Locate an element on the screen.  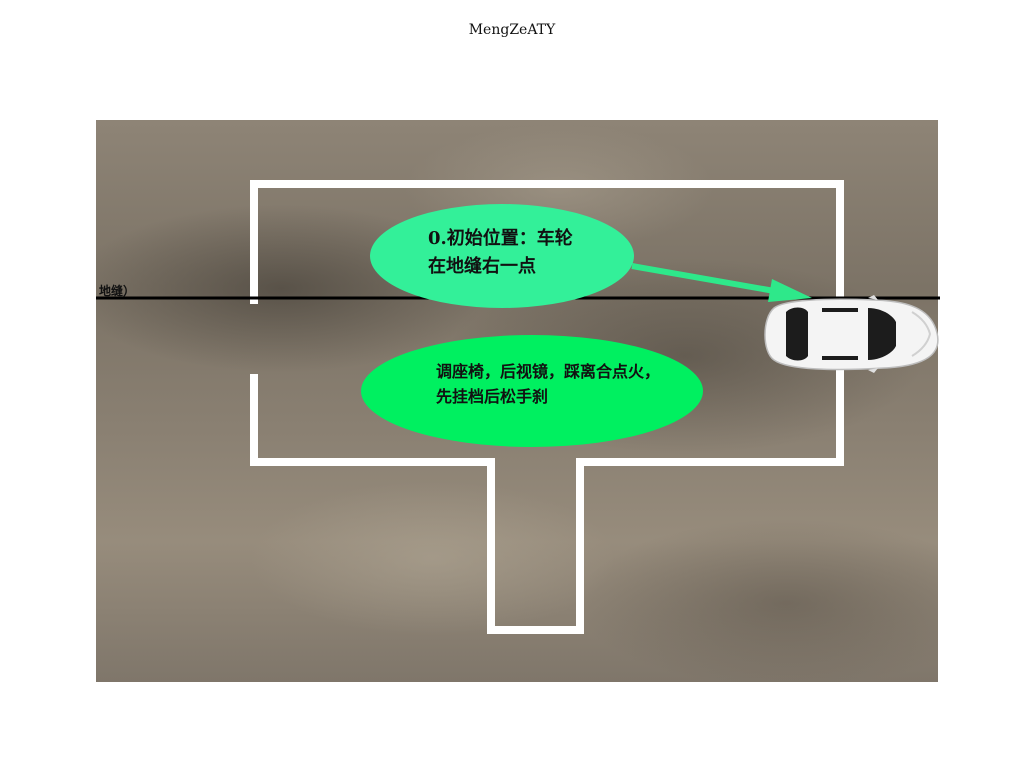
bubble-preparation-text: 调座椅，后视镜，踩离合点火， 先挂档后松手刹 is located at coordinates (548, 385).